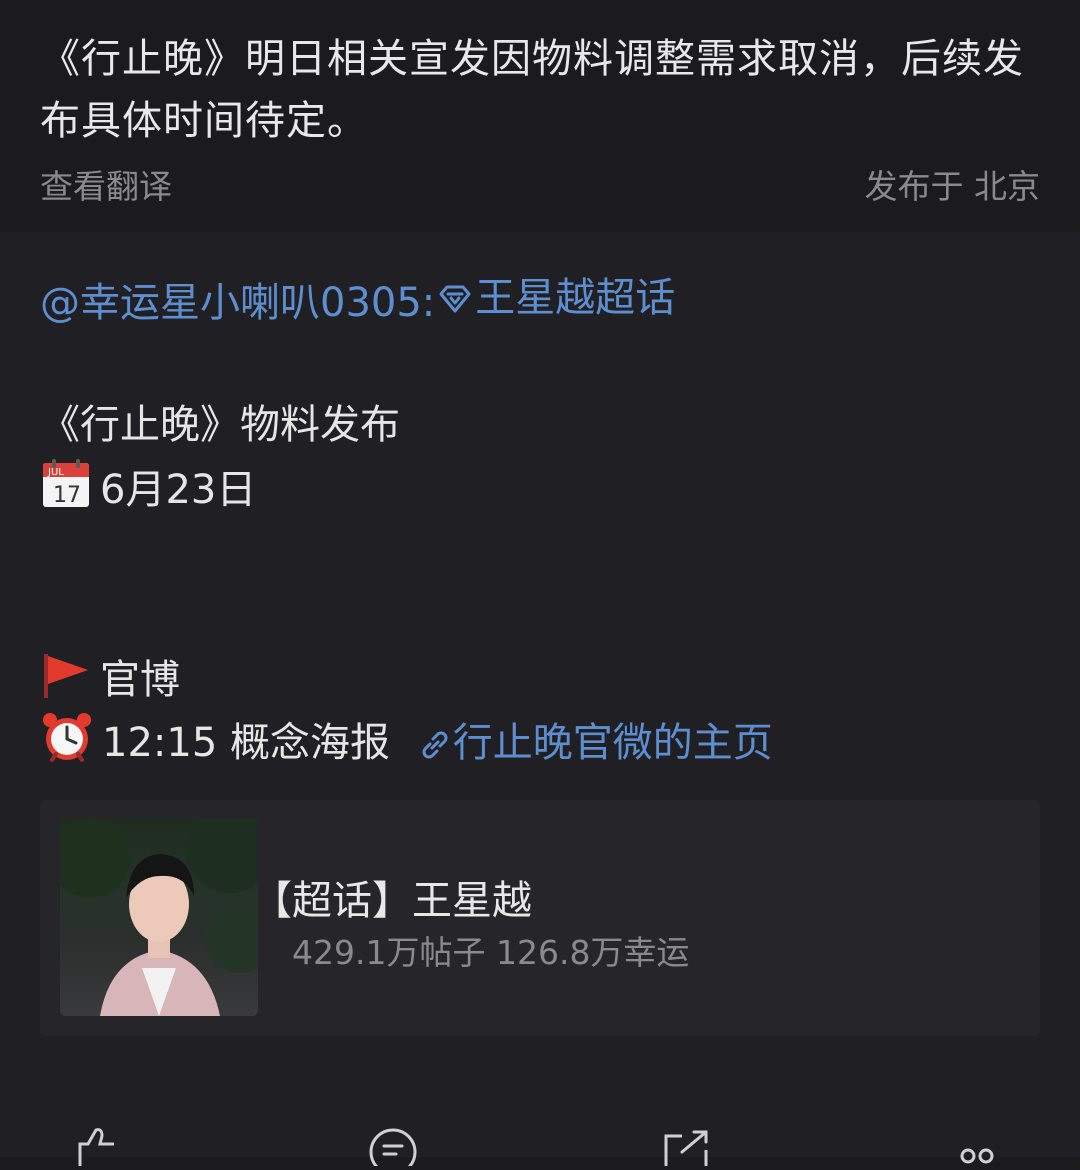 The width and height of the screenshot is (1080, 1170). Describe the element at coordinates (392, 901) in the screenshot. I see `supertopic-card-title: 【超话】王星越` at that location.